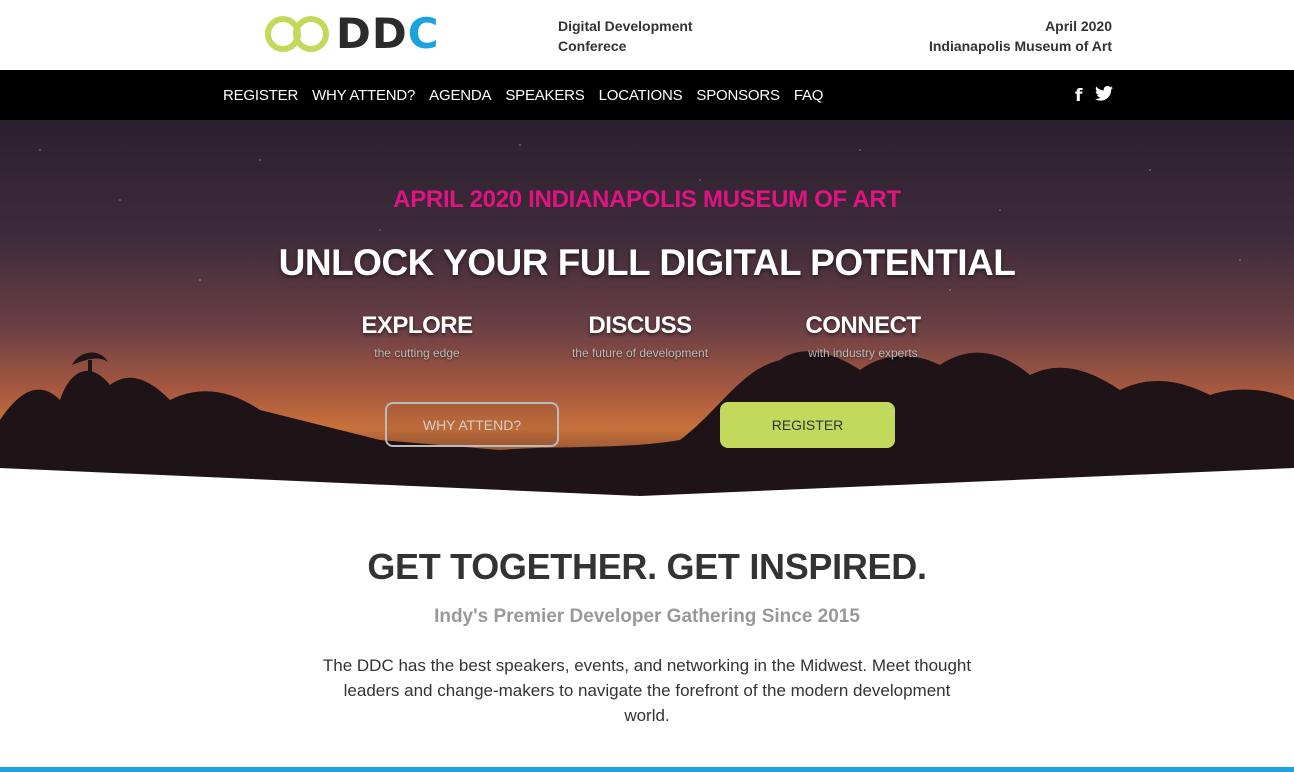  What do you see at coordinates (640, 353) in the screenshot?
I see `pillar-subtext: the future of development` at bounding box center [640, 353].